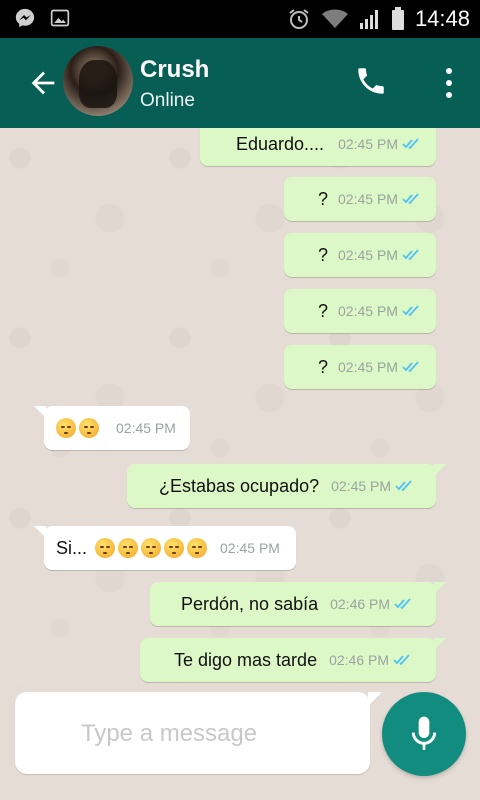 Image resolution: width=480 pixels, height=800 pixels. I want to click on chat-header: Crush Online, so click(240, 83).